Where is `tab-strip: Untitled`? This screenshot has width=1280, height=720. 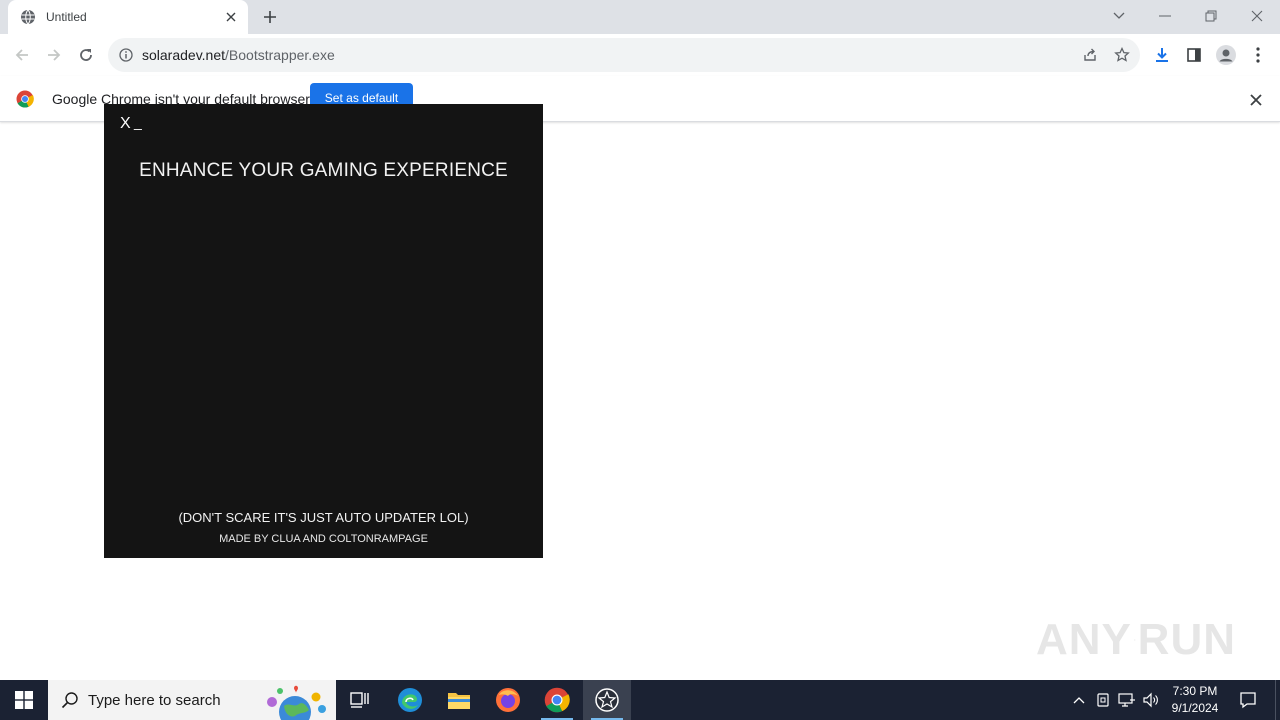 tab-strip: Untitled is located at coordinates (640, 17).